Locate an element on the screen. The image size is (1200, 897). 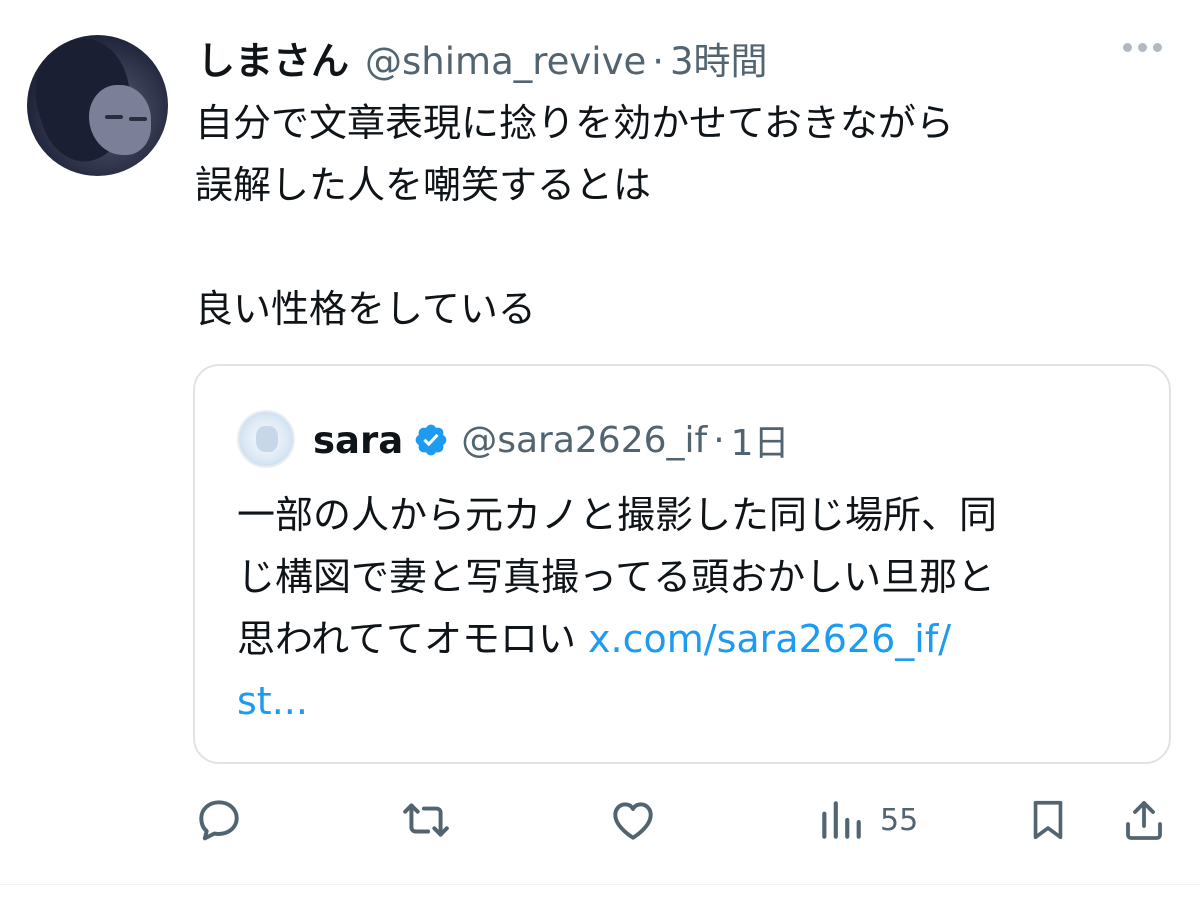
share-button is located at coordinates (1144, 820).